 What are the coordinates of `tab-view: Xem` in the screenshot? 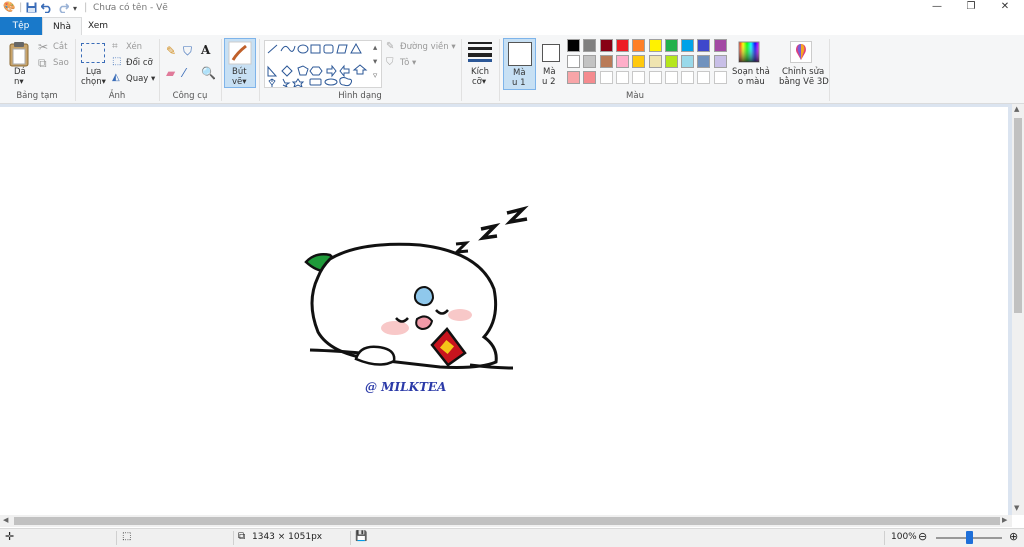 It's located at (98, 26).